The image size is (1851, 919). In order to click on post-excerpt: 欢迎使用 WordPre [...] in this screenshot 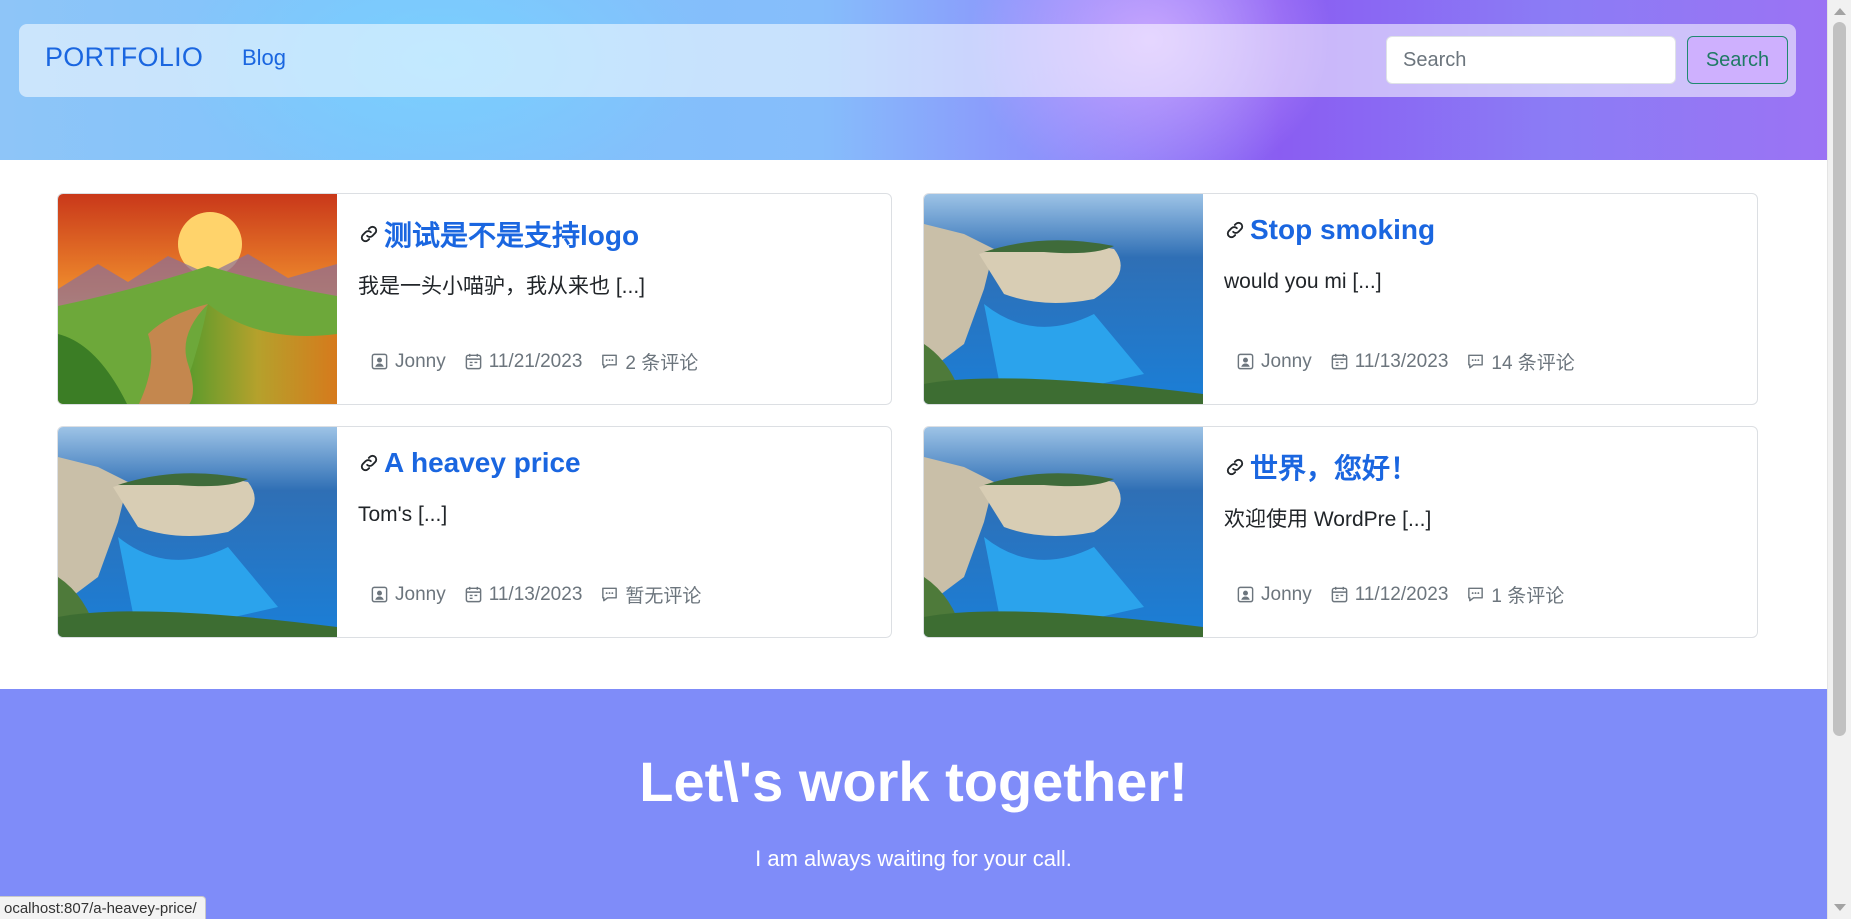, I will do `click(1328, 519)`.